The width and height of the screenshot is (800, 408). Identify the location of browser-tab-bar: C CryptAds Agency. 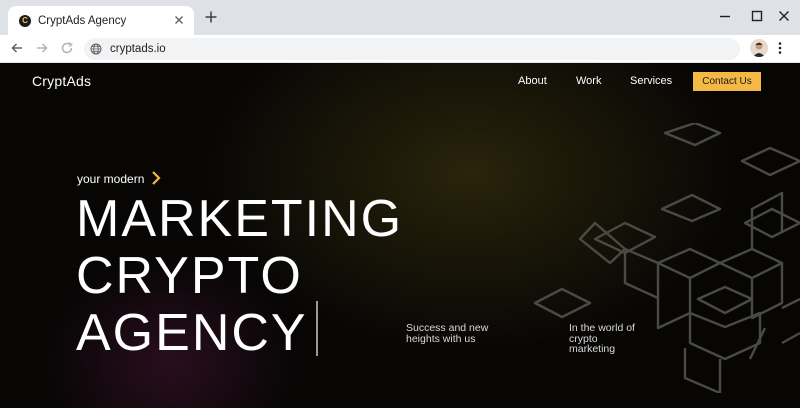
(400, 17).